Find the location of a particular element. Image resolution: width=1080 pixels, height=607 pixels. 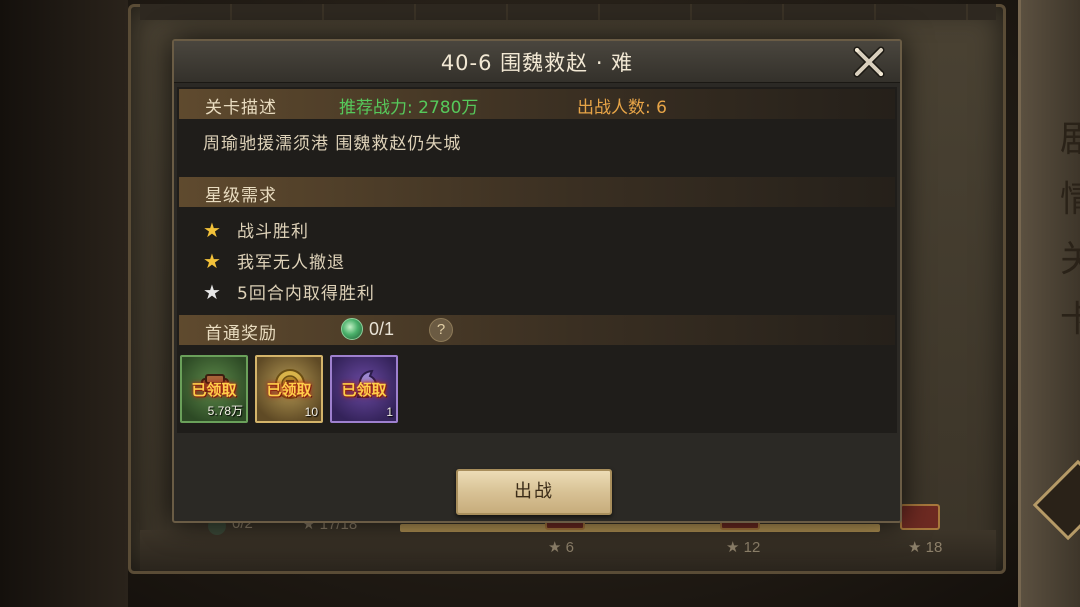

reward-progress: 0/1 is located at coordinates (367, 330).